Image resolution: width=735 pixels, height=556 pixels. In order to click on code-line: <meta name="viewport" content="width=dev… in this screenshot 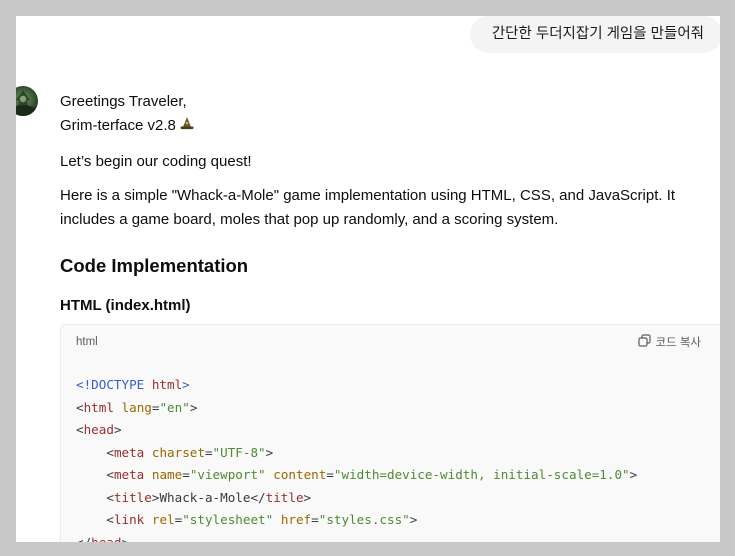, I will do `click(372, 474)`.